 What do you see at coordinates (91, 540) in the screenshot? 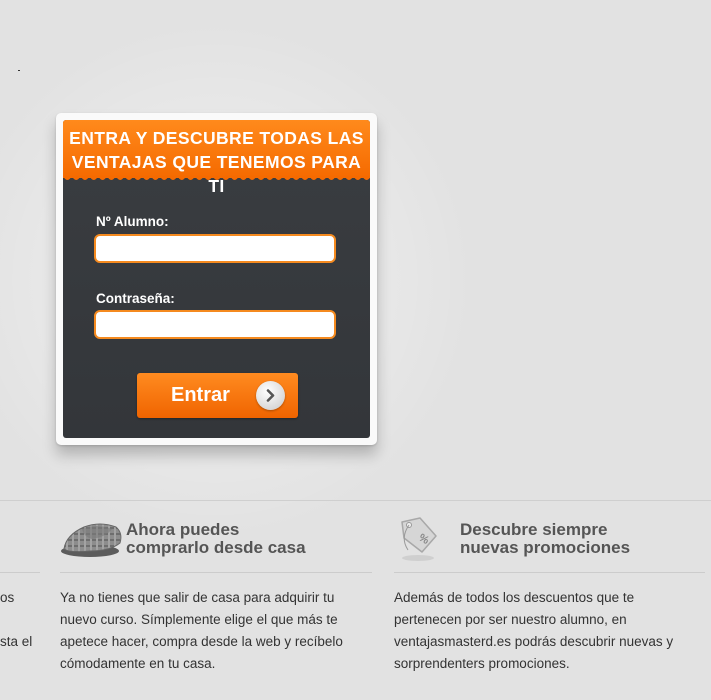
I see `slipper-icon` at bounding box center [91, 540].